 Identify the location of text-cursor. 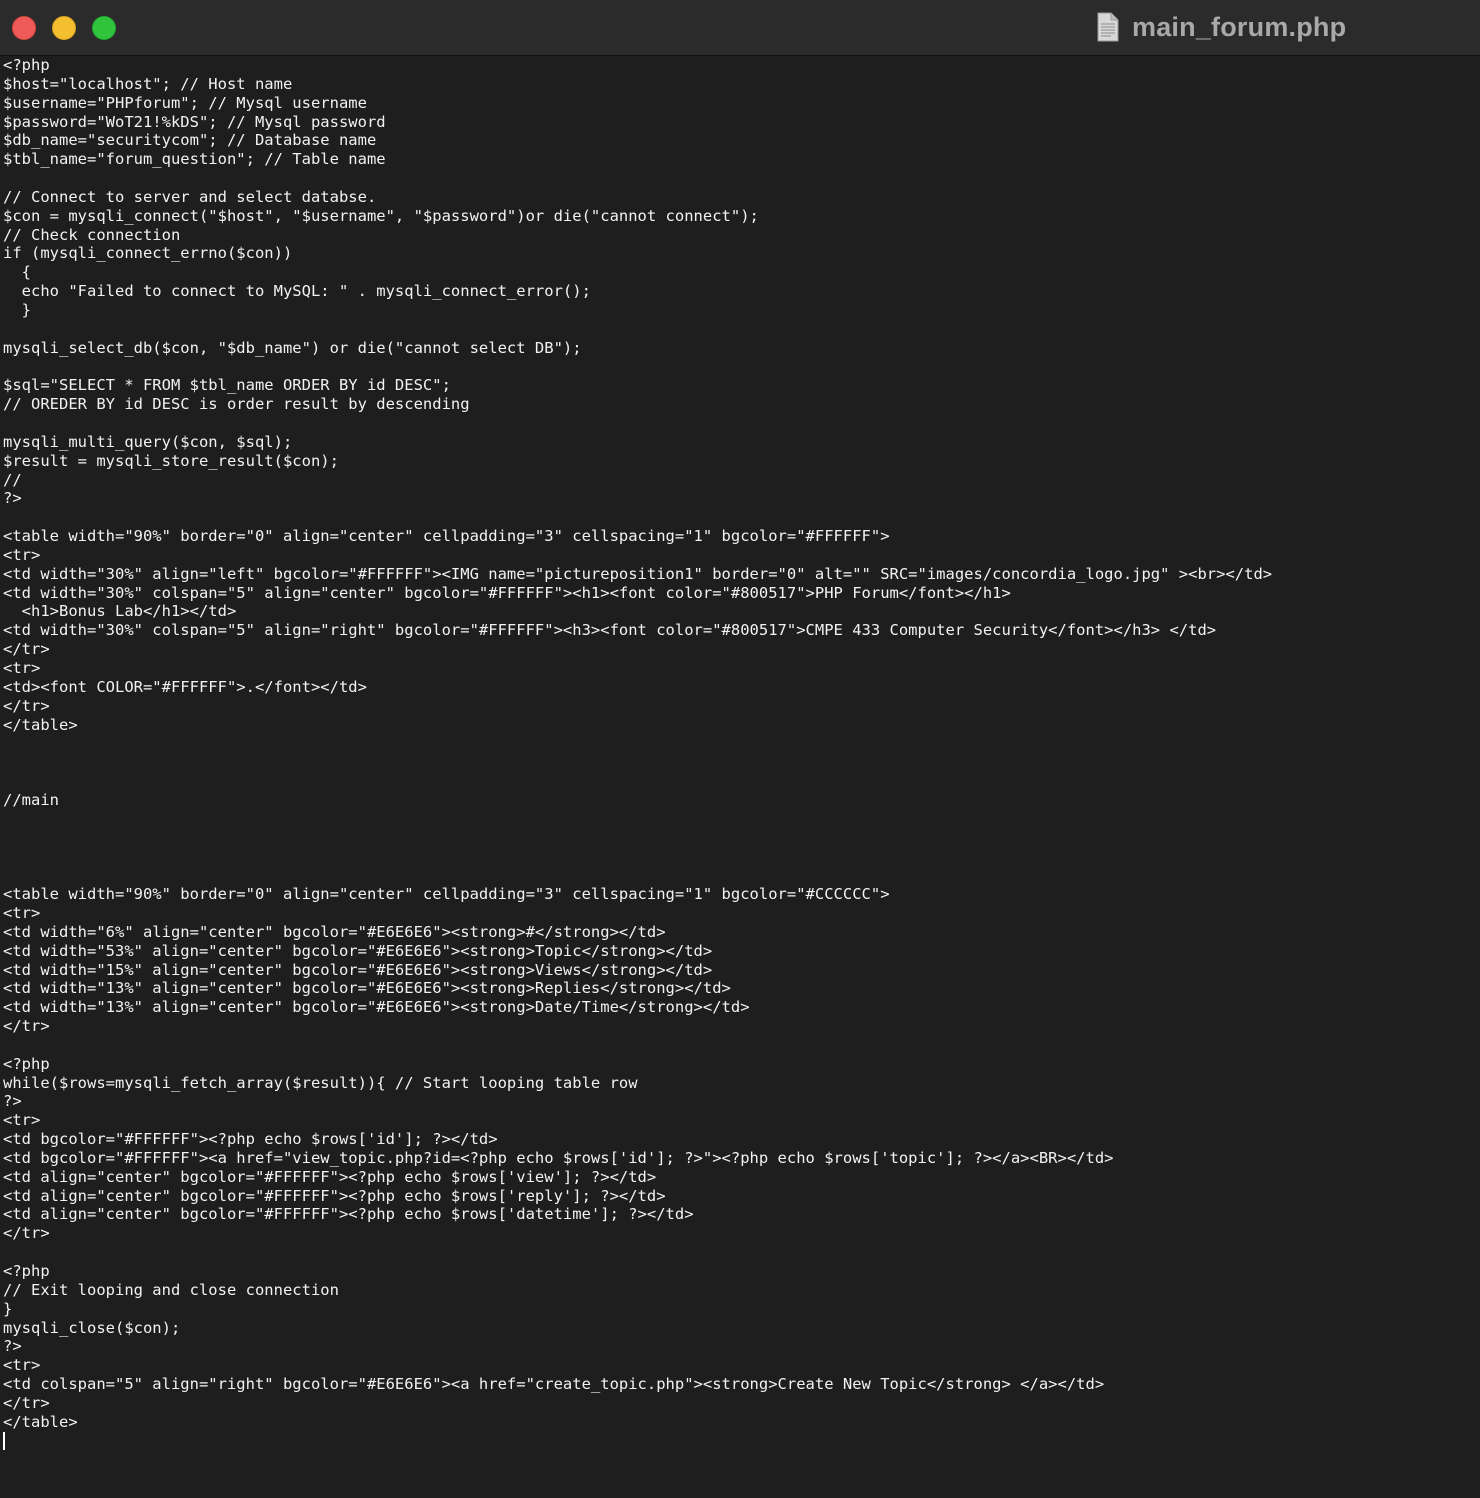
(4, 1441).